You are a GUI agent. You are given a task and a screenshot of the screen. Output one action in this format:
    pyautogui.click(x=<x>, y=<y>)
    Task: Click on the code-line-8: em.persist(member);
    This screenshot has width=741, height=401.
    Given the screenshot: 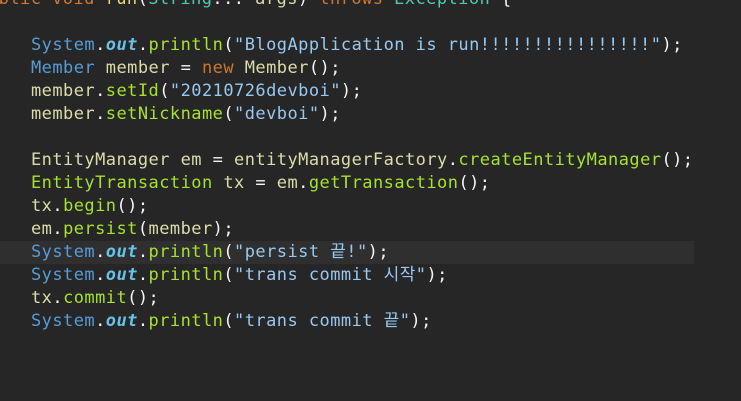 What is the action you would take?
    pyautogui.click(x=347, y=229)
    